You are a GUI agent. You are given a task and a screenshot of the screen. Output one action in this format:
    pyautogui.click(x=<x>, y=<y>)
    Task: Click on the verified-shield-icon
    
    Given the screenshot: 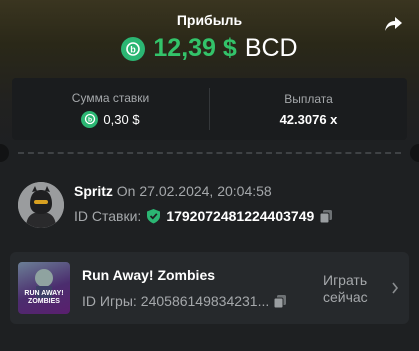 What is the action you would take?
    pyautogui.click(x=154, y=216)
    